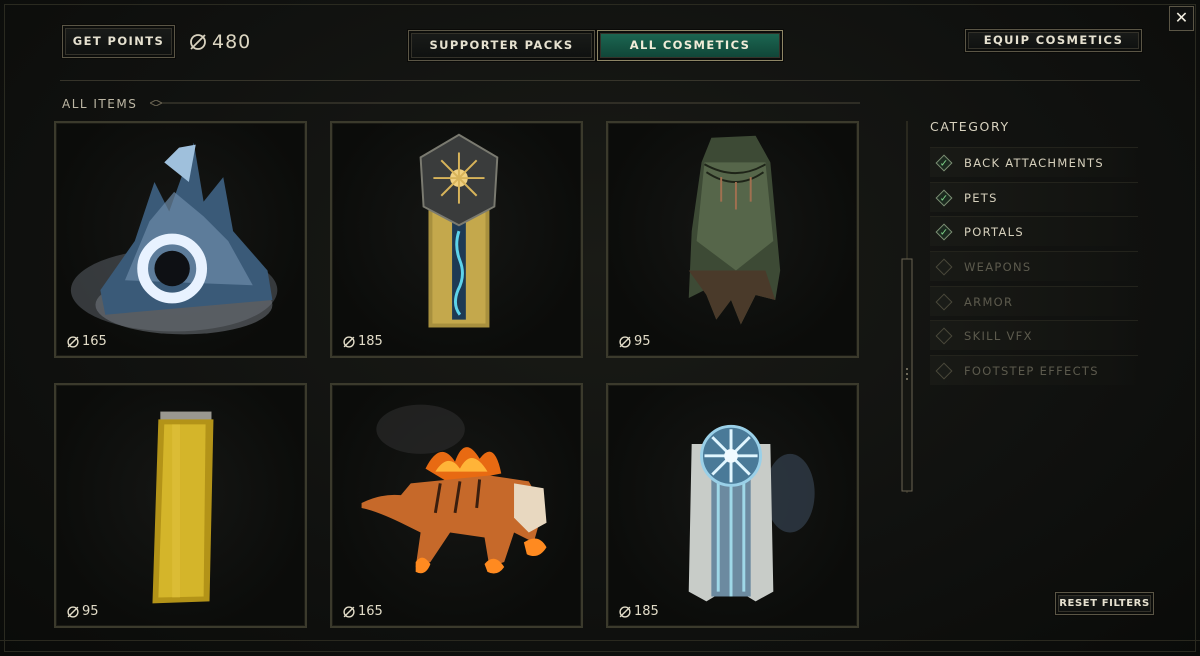 The width and height of the screenshot is (1200, 656). Describe the element at coordinates (1034, 301) in the screenshot. I see `category-armor: ARMOR` at that location.